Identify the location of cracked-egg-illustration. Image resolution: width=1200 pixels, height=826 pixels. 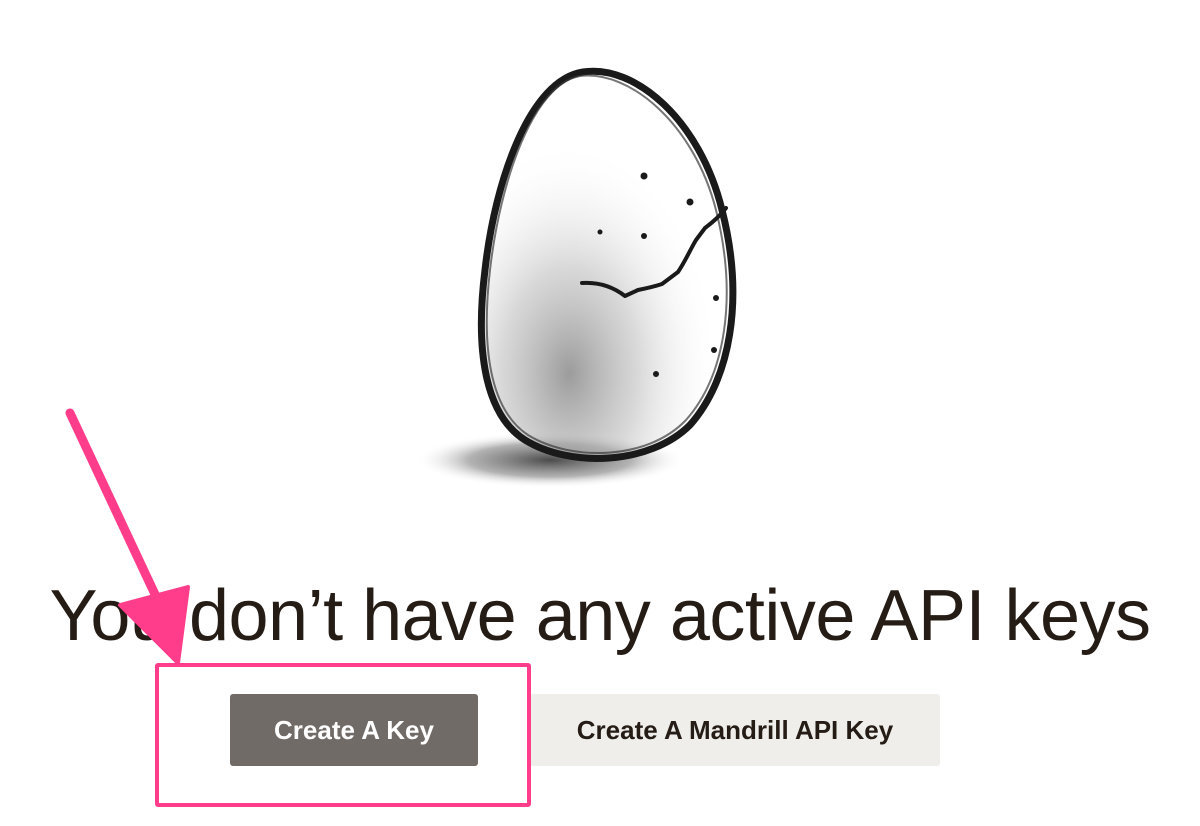
(576, 277).